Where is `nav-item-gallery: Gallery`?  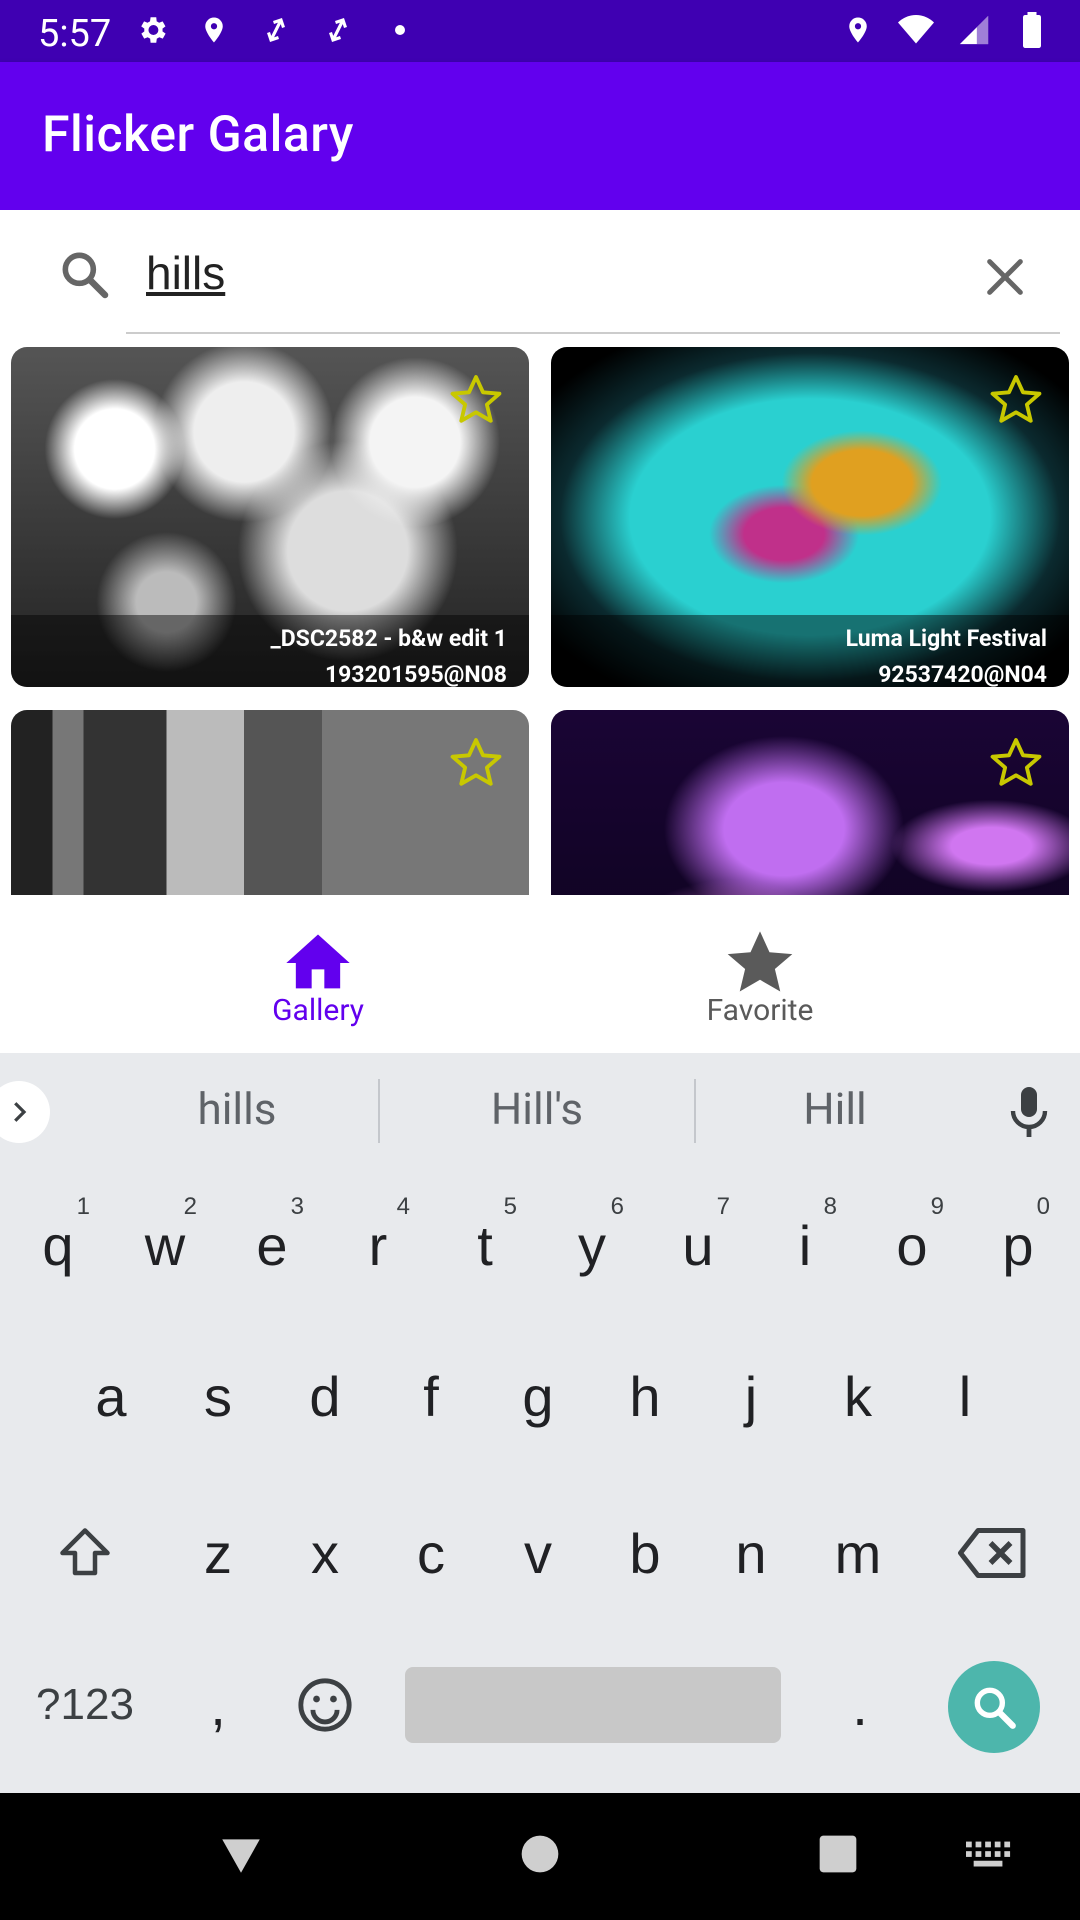 nav-item-gallery: Gallery is located at coordinates (318, 976).